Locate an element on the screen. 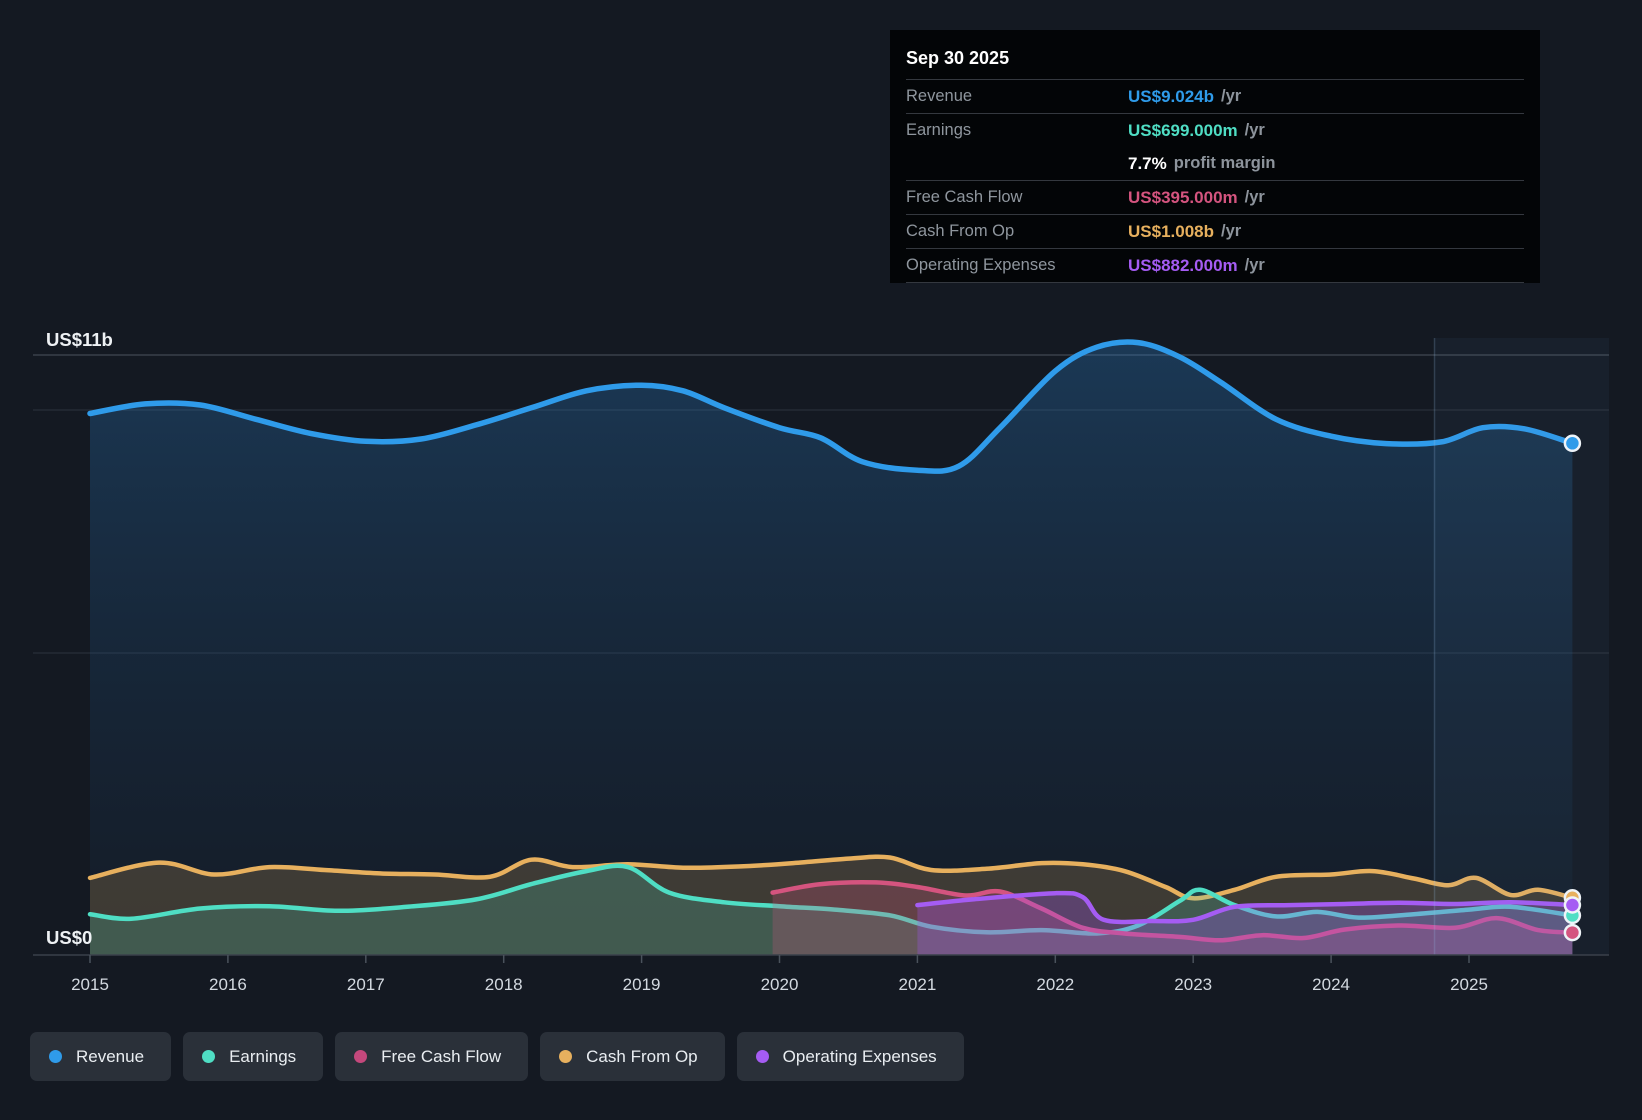  earnings-dot-icon is located at coordinates (209, 1056).